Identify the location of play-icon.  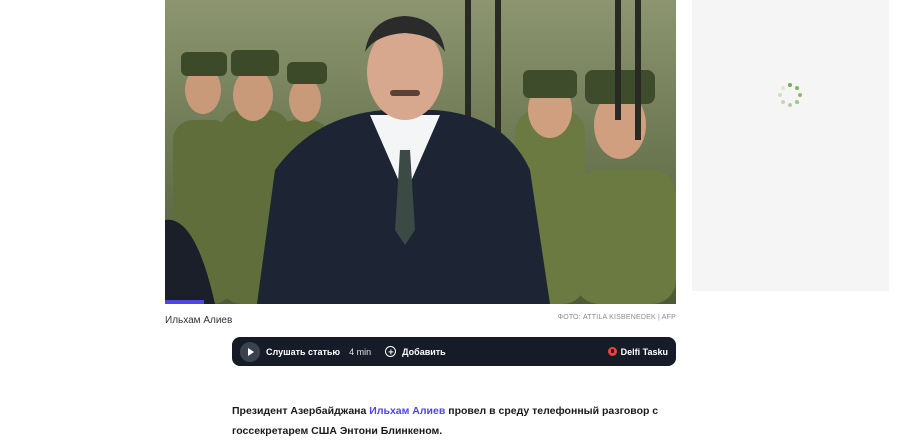
(250, 351).